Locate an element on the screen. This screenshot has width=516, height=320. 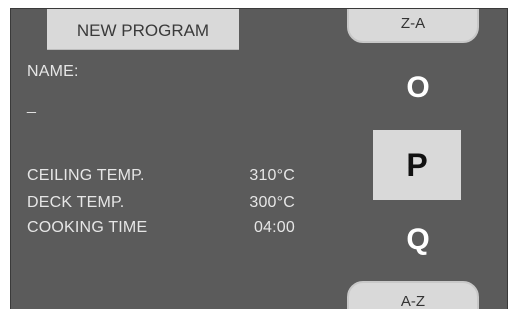
new-program-button: NEW PROGRAM is located at coordinates (143, 29).